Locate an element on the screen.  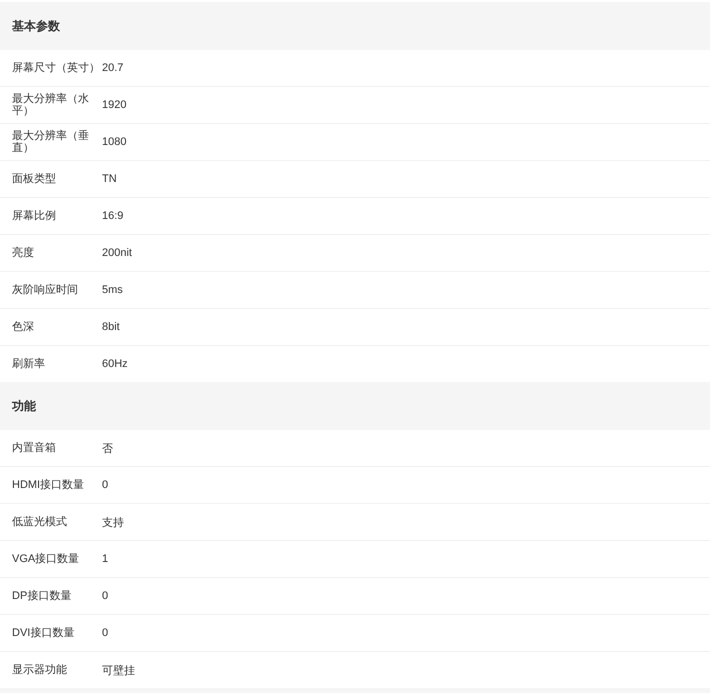
spec-label: 面板类型 is located at coordinates (34, 179).